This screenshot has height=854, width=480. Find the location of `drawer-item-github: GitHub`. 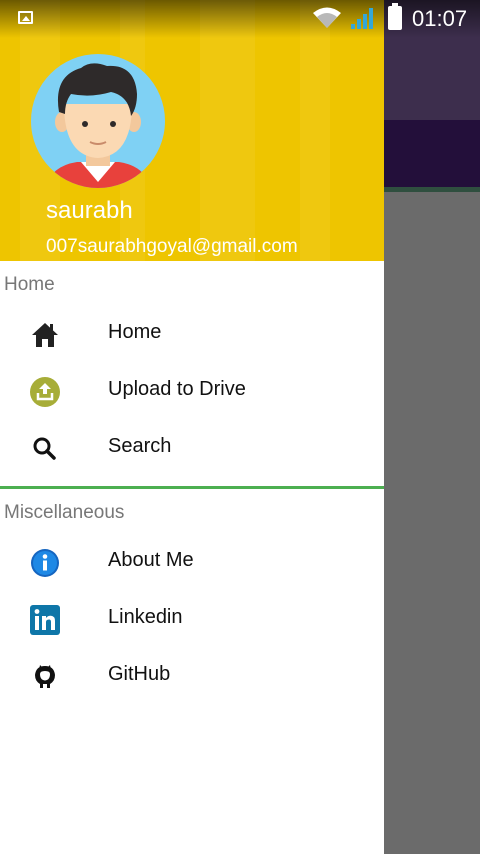

drawer-item-github: GitHub is located at coordinates (192, 676).